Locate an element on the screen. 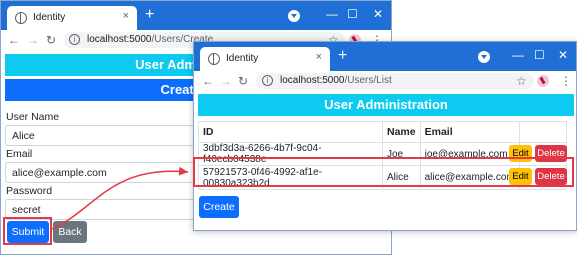 The width and height of the screenshot is (577, 255). back-button: Back is located at coordinates (70, 232).